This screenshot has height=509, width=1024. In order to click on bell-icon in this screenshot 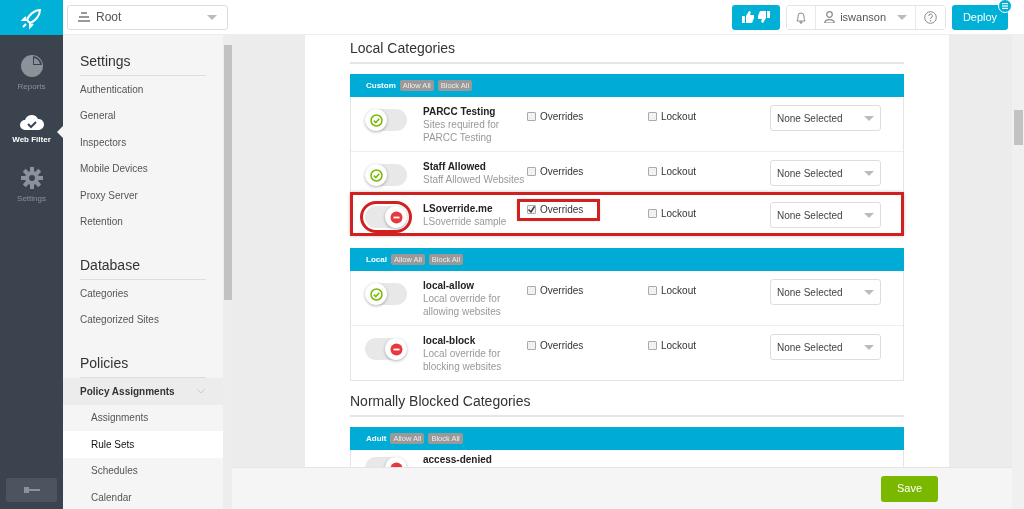, I will do `click(801, 17)`.